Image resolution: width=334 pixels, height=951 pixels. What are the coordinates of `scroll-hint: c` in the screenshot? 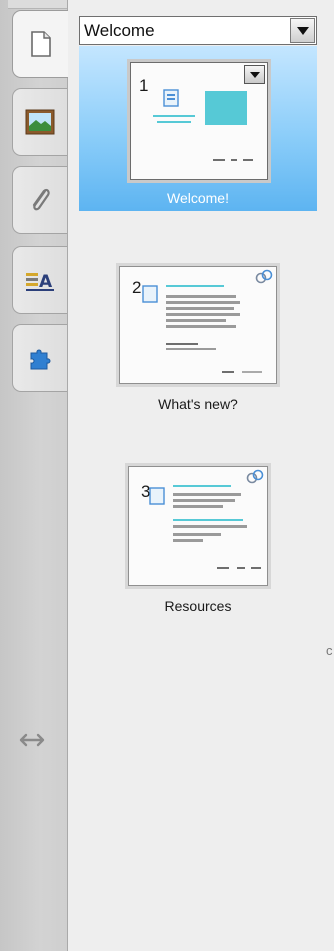 It's located at (329, 650).